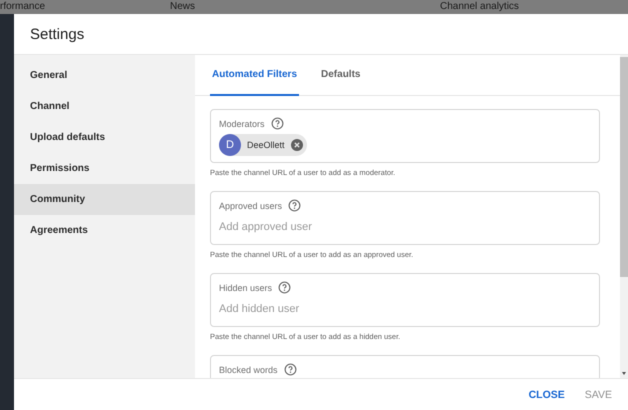  I want to click on scrollbar-thumb, so click(624, 167).